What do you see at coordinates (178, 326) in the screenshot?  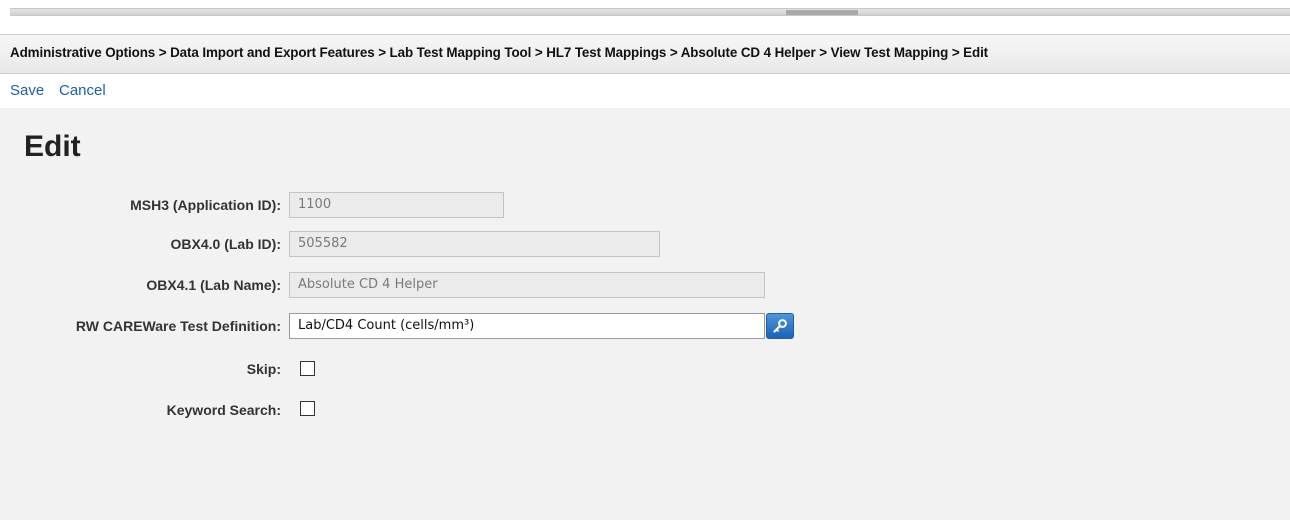 I see `test-definition-label: RW CAREWare Test Definition:` at bounding box center [178, 326].